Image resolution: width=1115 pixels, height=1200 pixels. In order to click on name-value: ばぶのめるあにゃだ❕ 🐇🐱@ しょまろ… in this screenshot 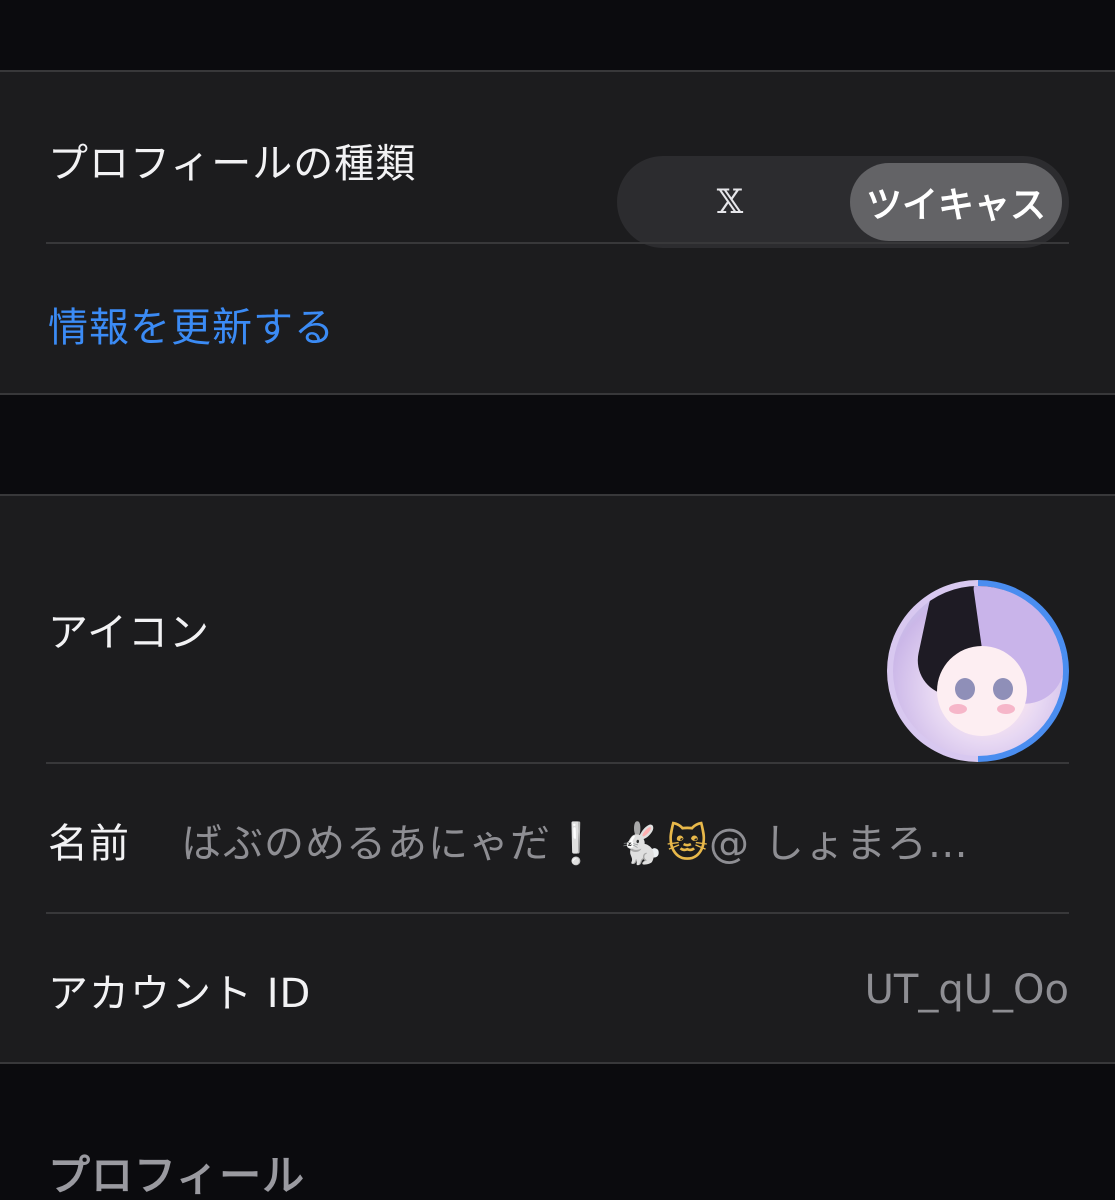, I will do `click(575, 840)`.